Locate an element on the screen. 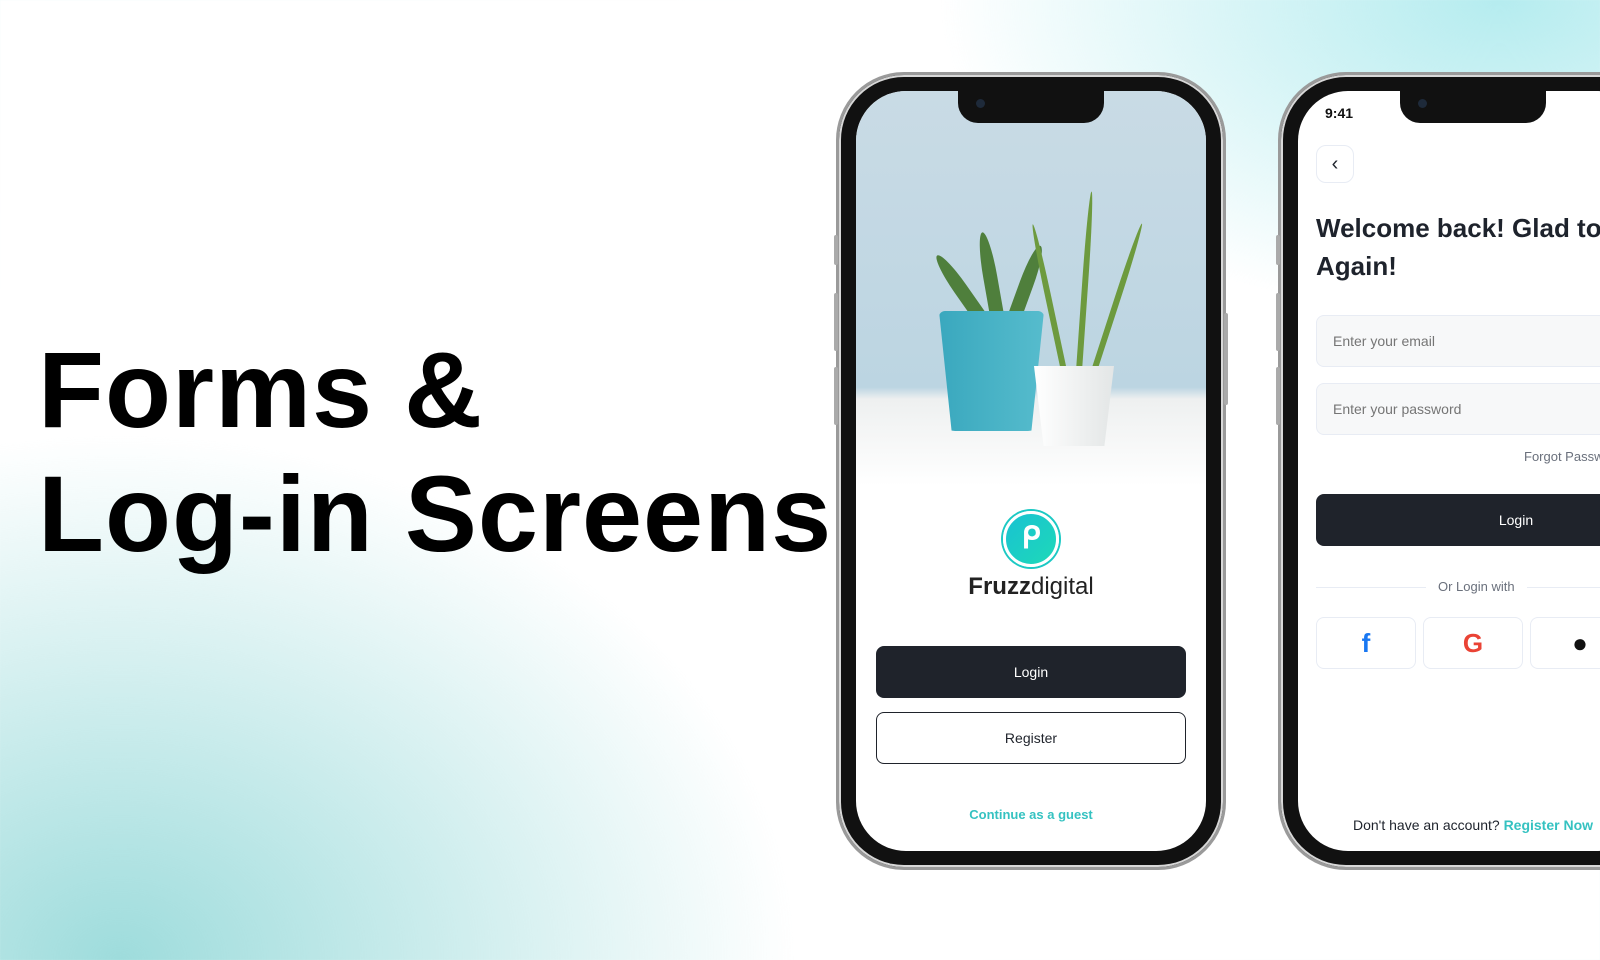 This screenshot has height=960, width=1600. headline-line-2: Log-in Screens is located at coordinates (435, 513).